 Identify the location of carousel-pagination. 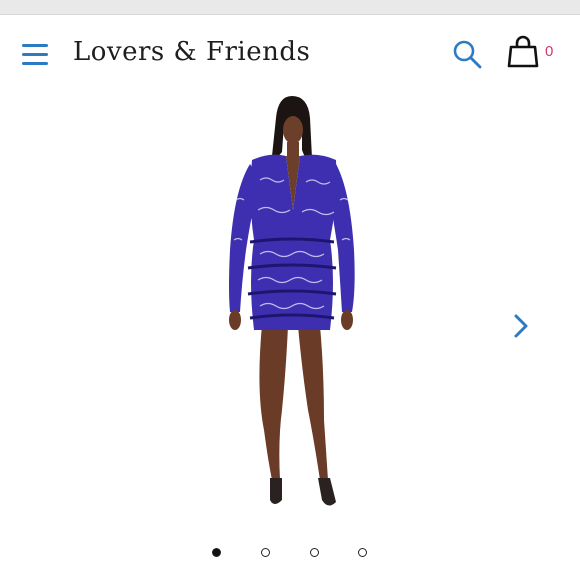
(290, 556).